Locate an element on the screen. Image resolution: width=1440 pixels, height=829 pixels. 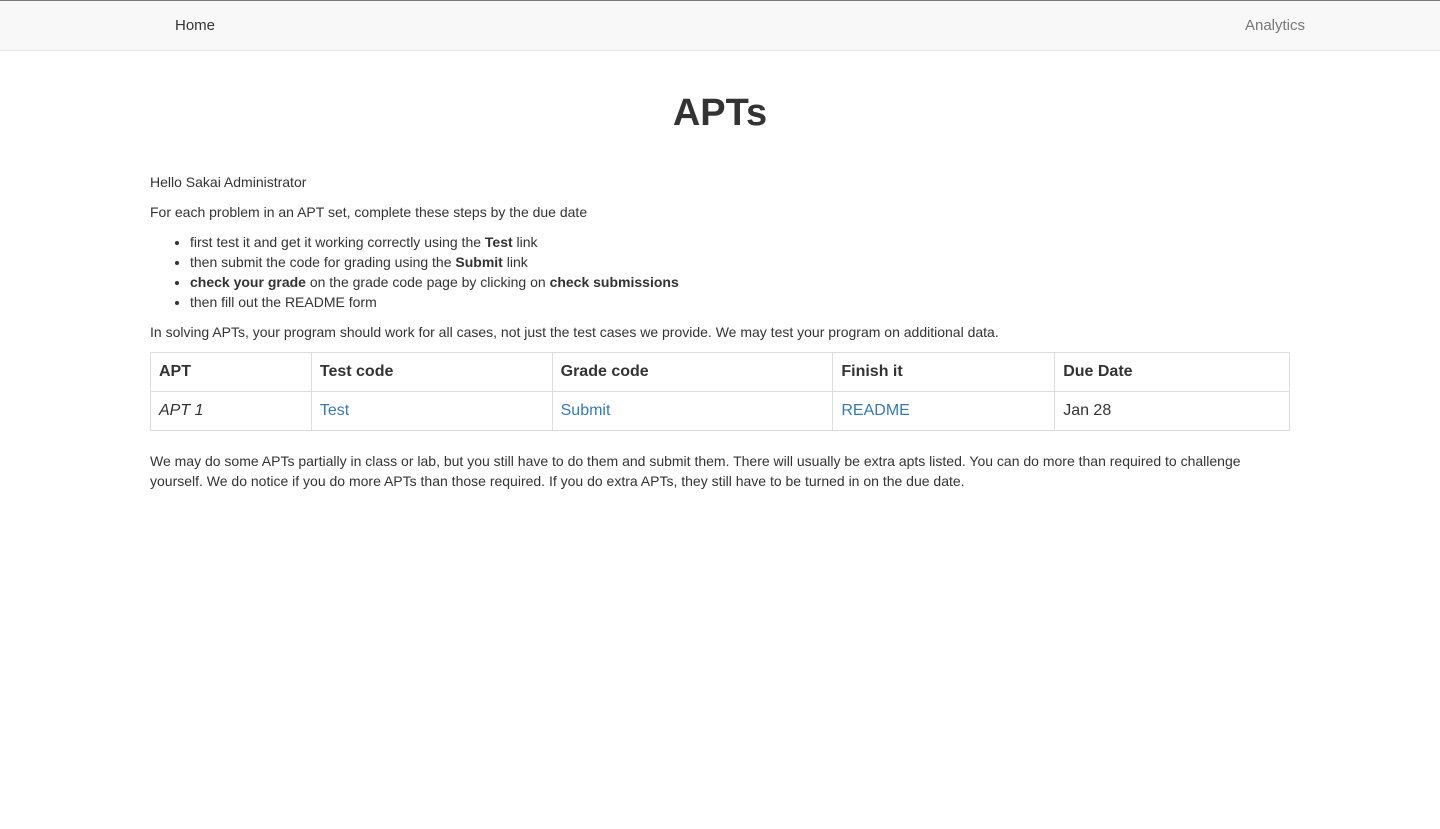
page-title: APTs is located at coordinates (720, 113).